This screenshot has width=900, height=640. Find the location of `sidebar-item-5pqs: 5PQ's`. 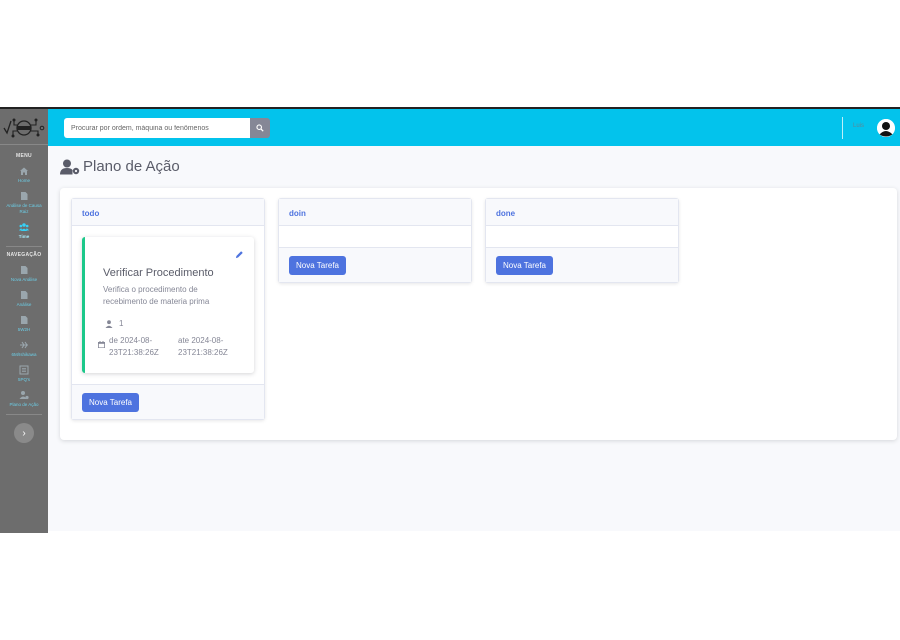

sidebar-item-5pqs: 5PQ's is located at coordinates (24, 374).